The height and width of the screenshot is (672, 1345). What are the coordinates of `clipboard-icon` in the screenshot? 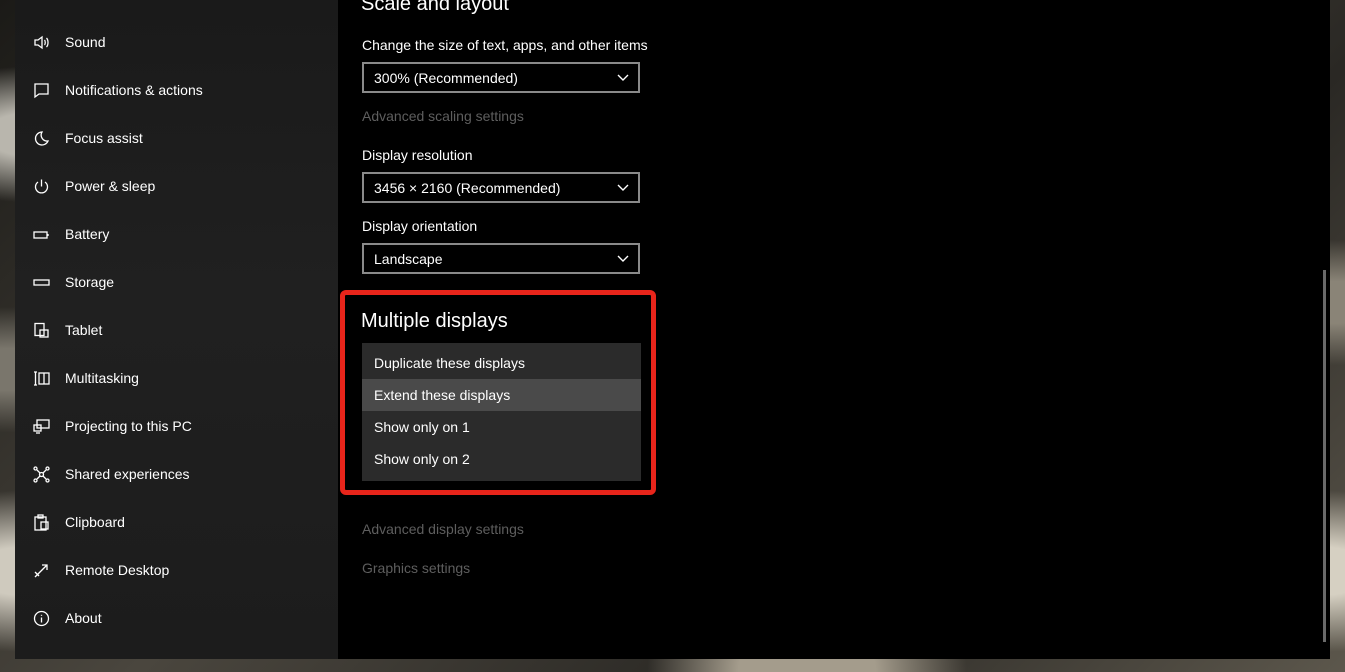 It's located at (41, 522).